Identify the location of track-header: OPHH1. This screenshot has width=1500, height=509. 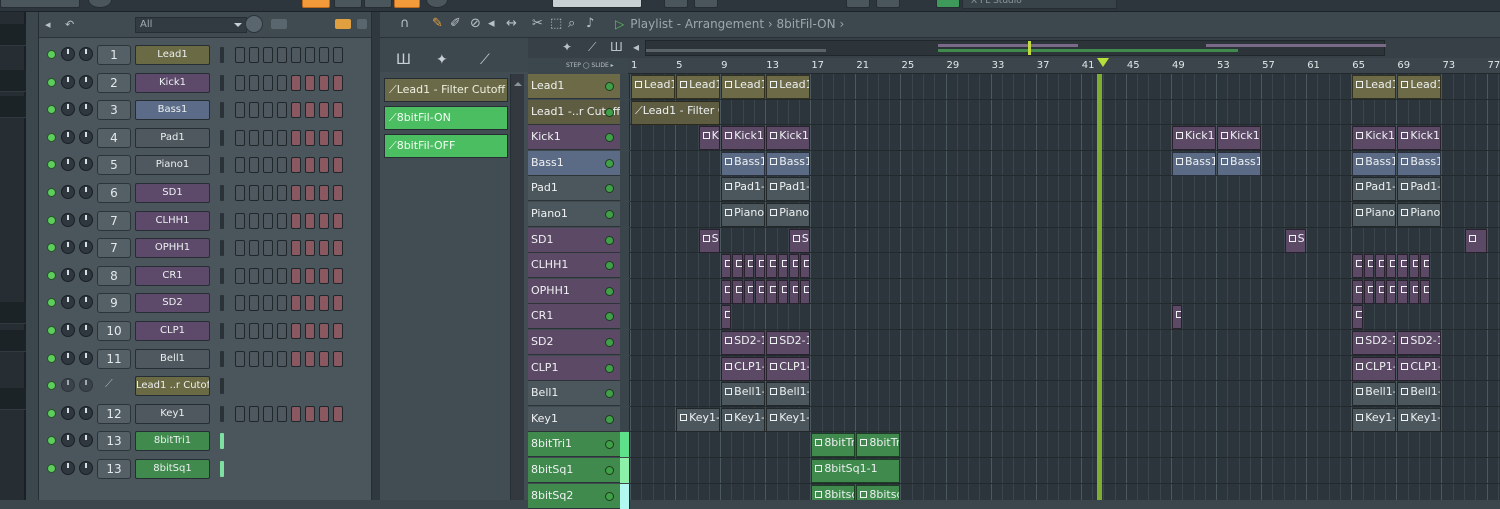
(574, 291).